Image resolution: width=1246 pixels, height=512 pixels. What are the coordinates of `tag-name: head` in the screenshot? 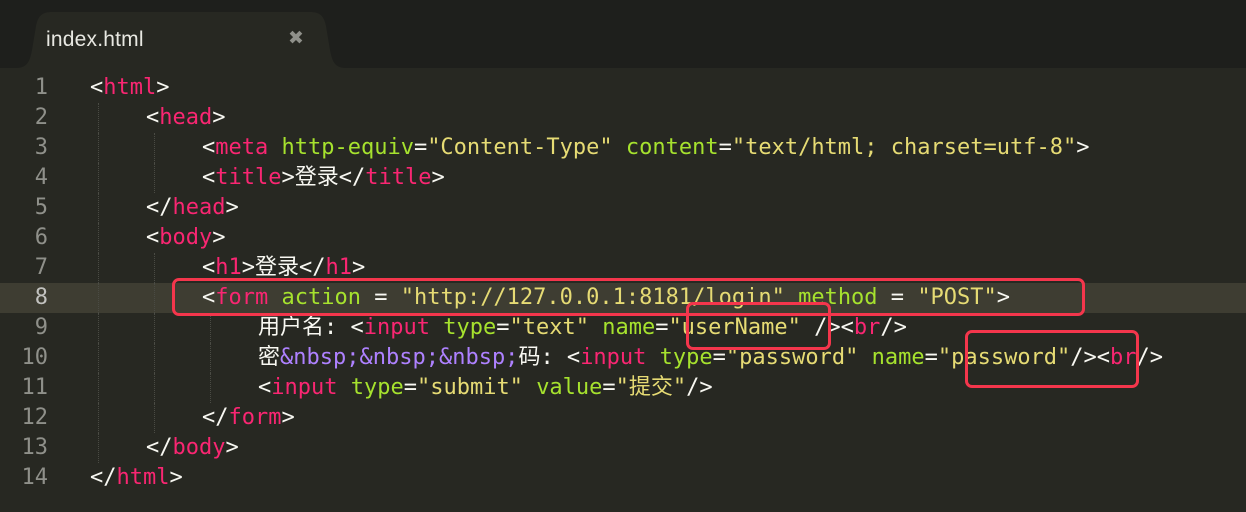 It's located at (199, 207).